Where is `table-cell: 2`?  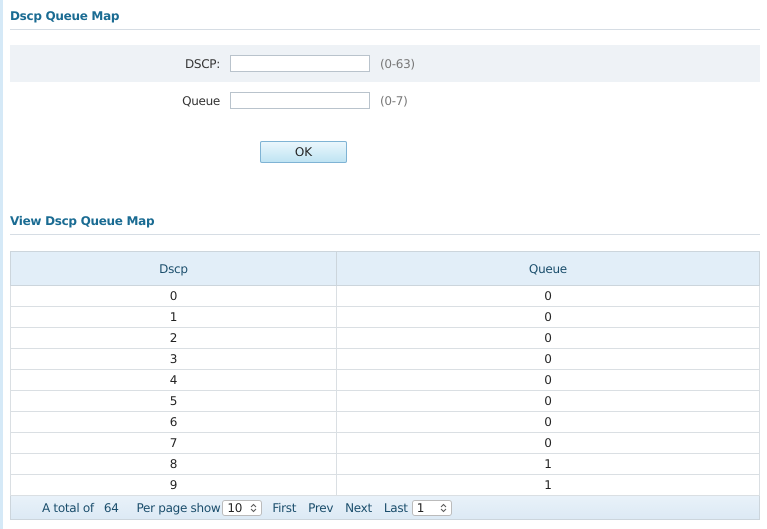
table-cell: 2 is located at coordinates (173, 338).